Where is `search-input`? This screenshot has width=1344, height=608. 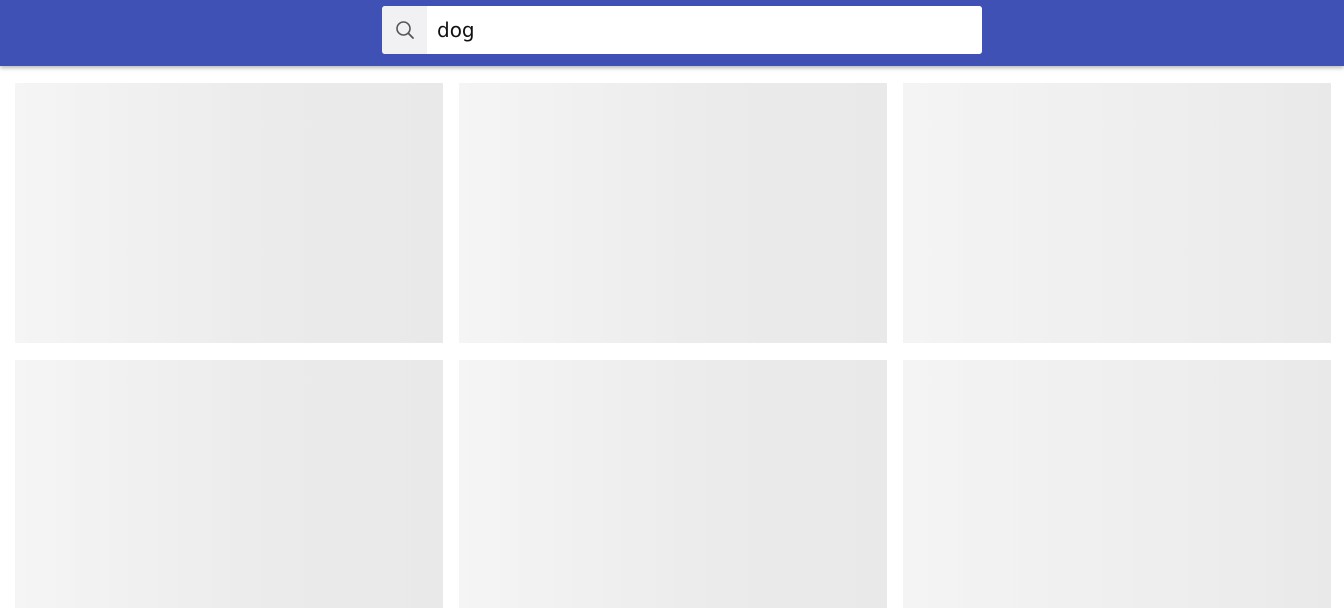 search-input is located at coordinates (704, 30).